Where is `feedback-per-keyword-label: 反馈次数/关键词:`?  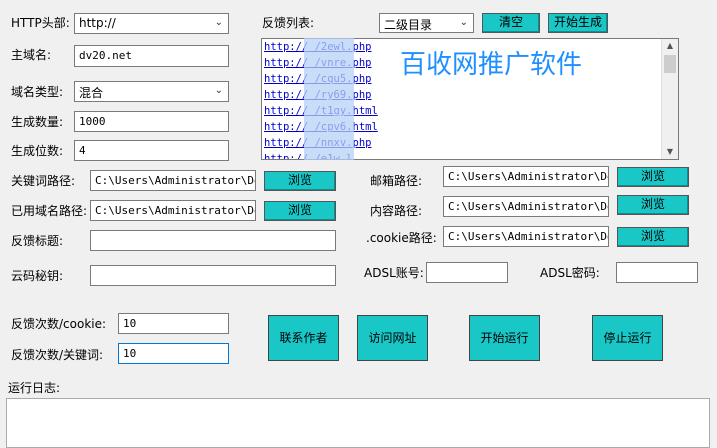
feedback-per-keyword-label: 反馈次数/关键词: is located at coordinates (57, 355).